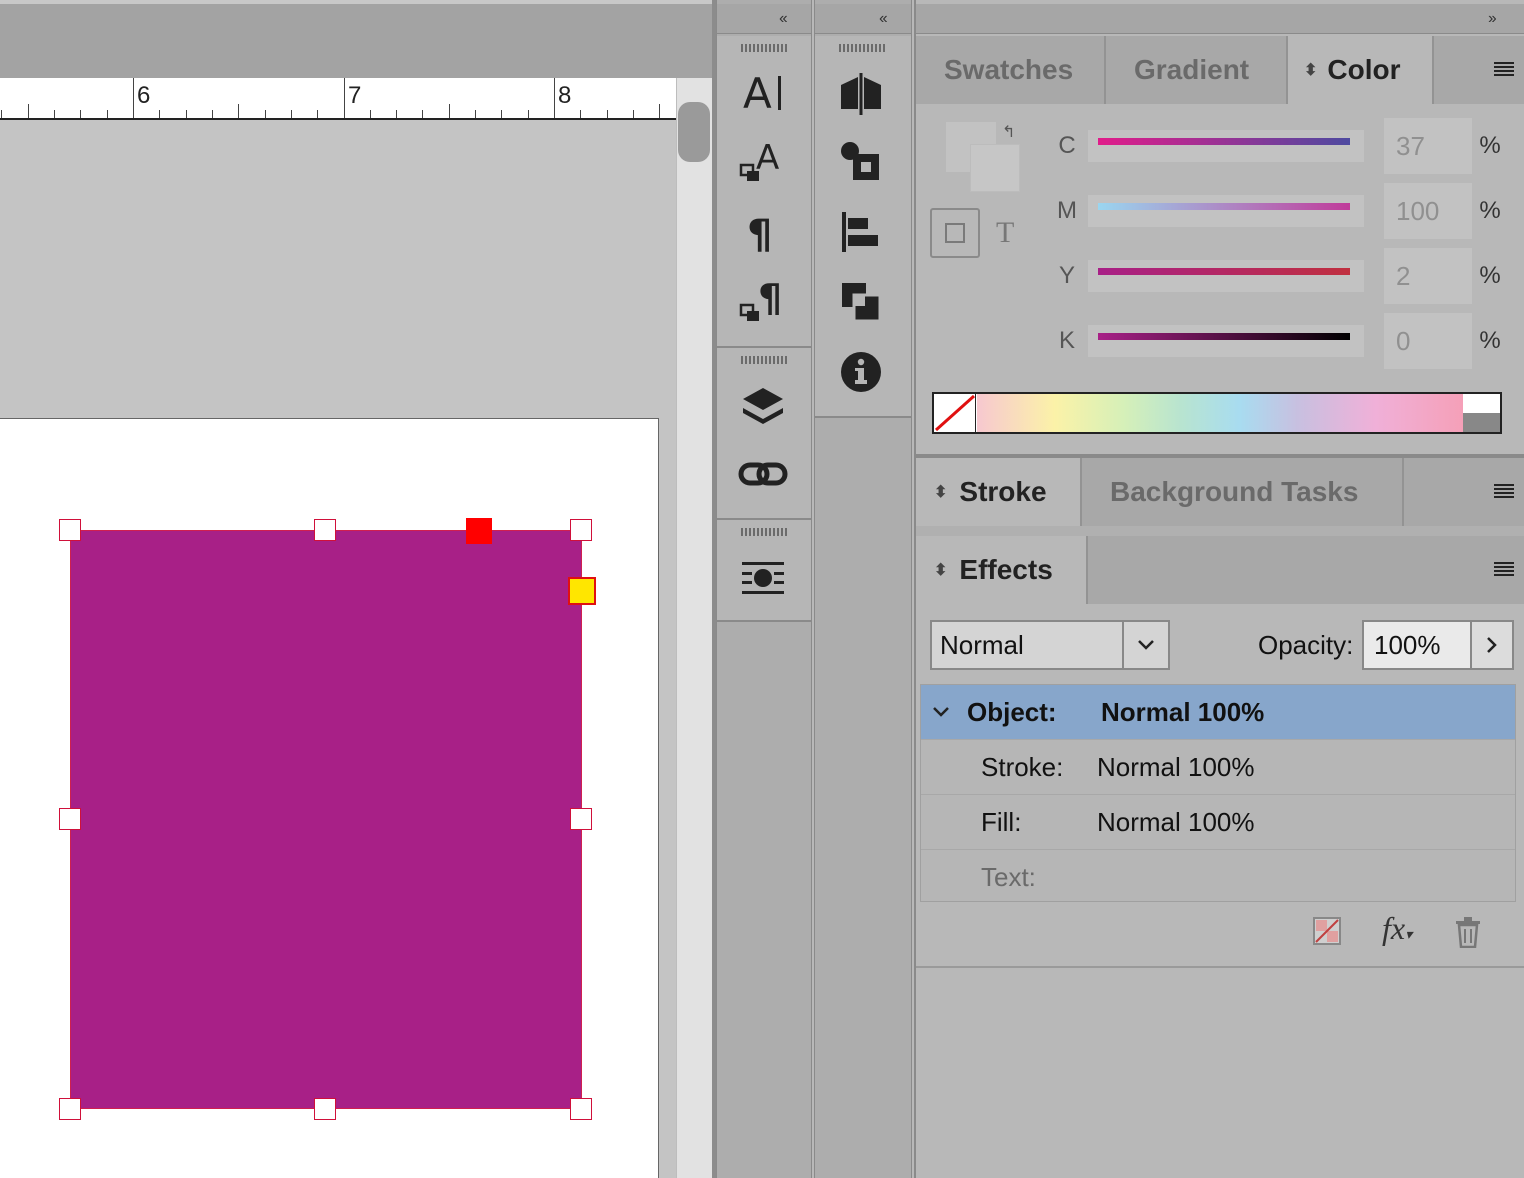 The height and width of the screenshot is (1178, 1524). I want to click on effects-row-fill: Fill: Normal 100%, so click(1218, 822).